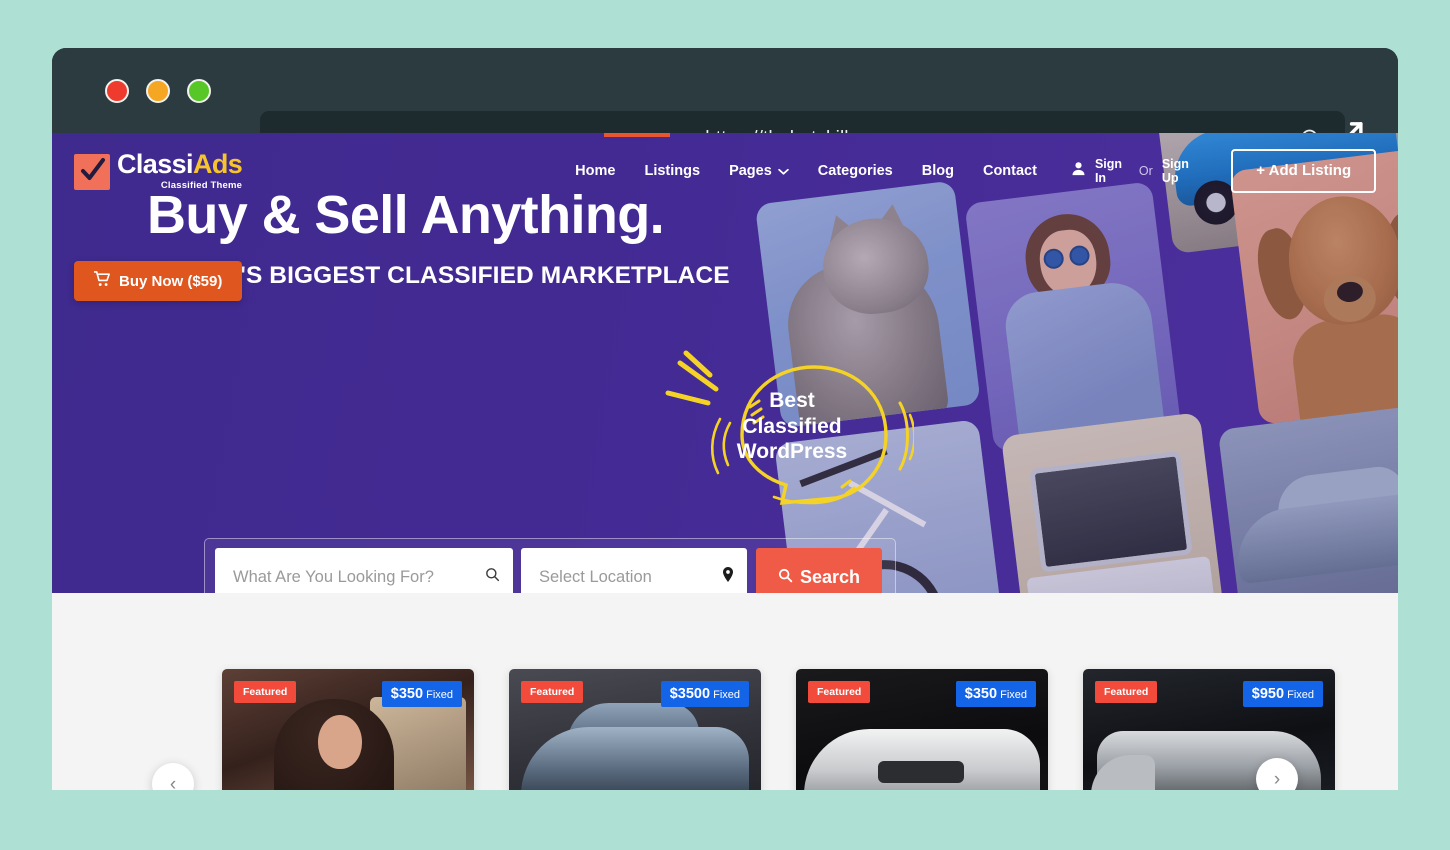 The width and height of the screenshot is (1450, 850). Describe the element at coordinates (1303, 170) in the screenshot. I see `add-listing-button: + Add Listing` at that location.